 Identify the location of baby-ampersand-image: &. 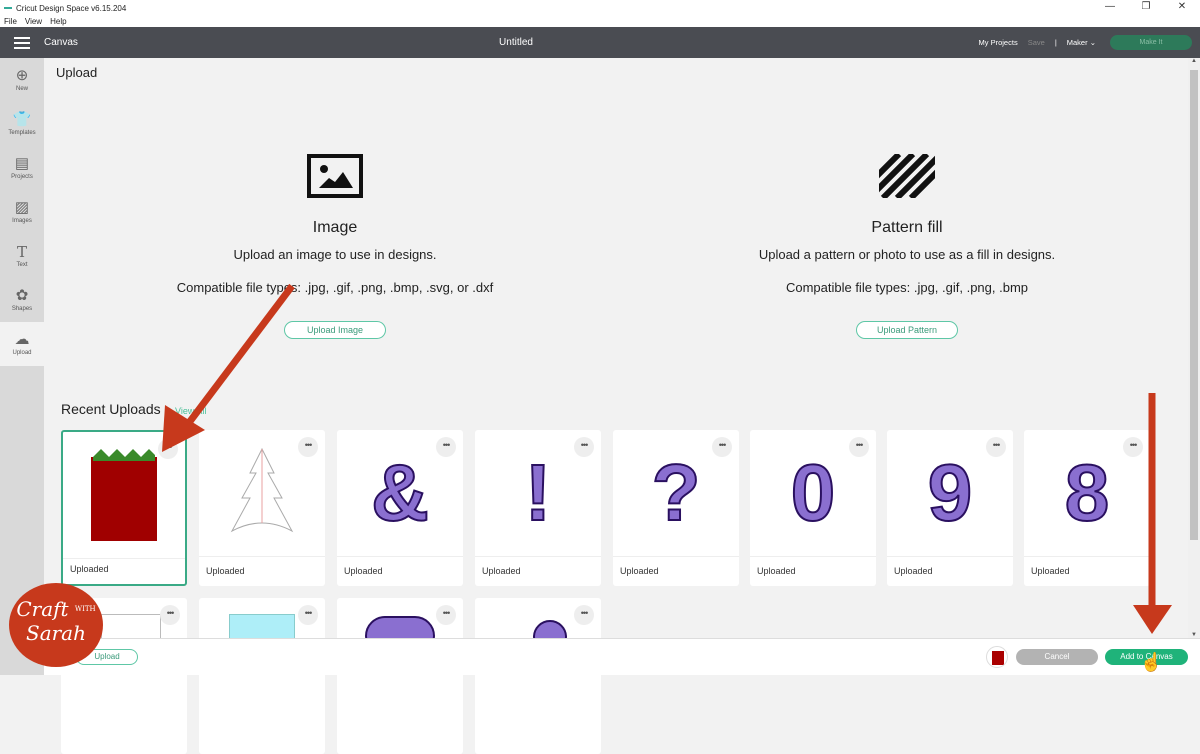
(400, 492).